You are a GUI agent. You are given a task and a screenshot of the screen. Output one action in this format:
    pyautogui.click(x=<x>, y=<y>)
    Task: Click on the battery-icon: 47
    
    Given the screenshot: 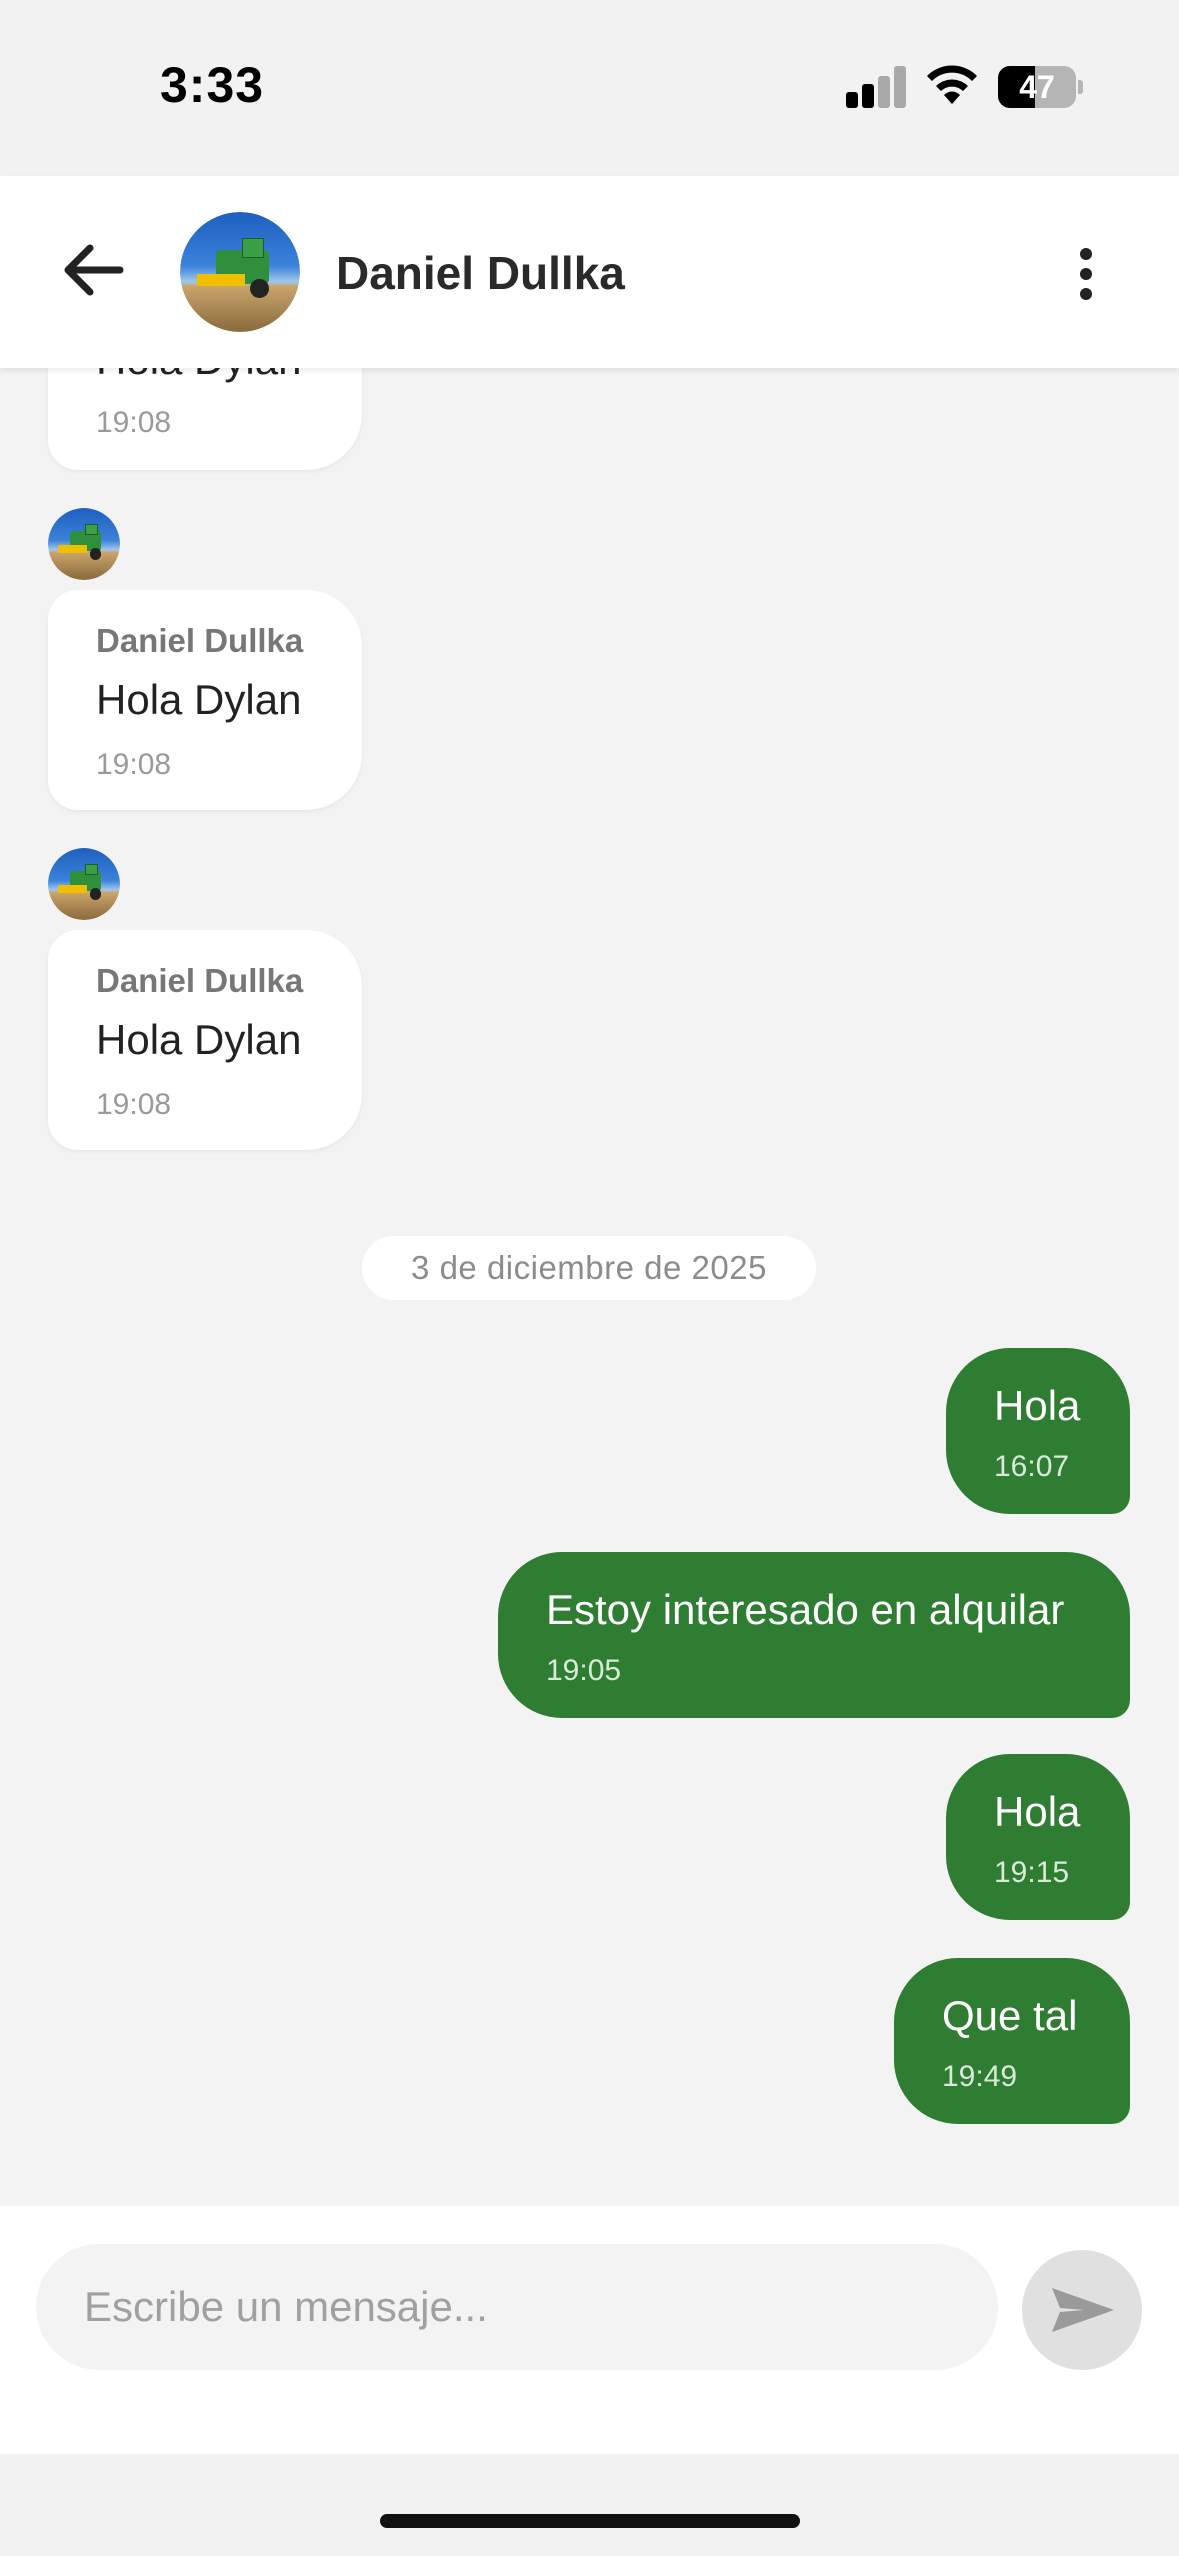 What is the action you would take?
    pyautogui.click(x=1040, y=87)
    